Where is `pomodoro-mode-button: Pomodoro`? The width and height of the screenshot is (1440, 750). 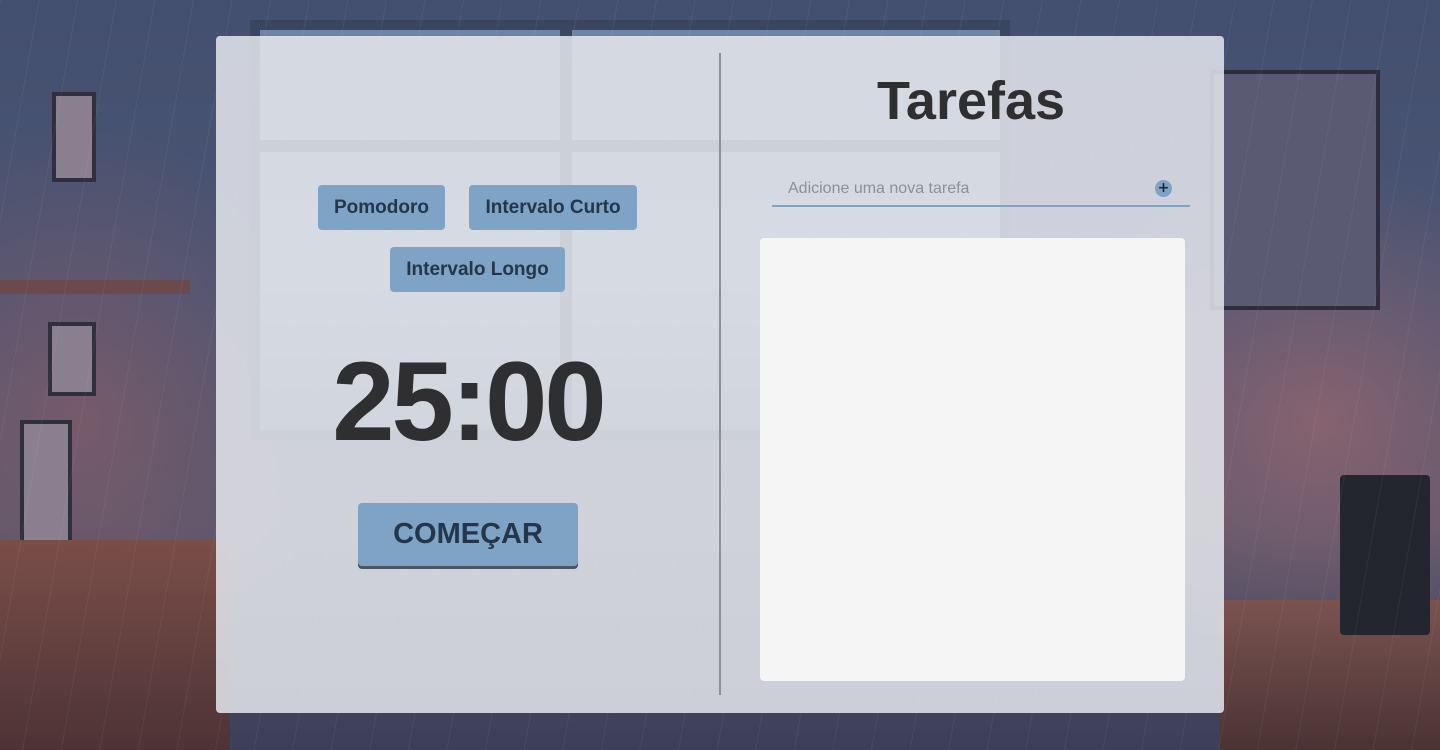 pomodoro-mode-button: Pomodoro is located at coordinates (381, 207).